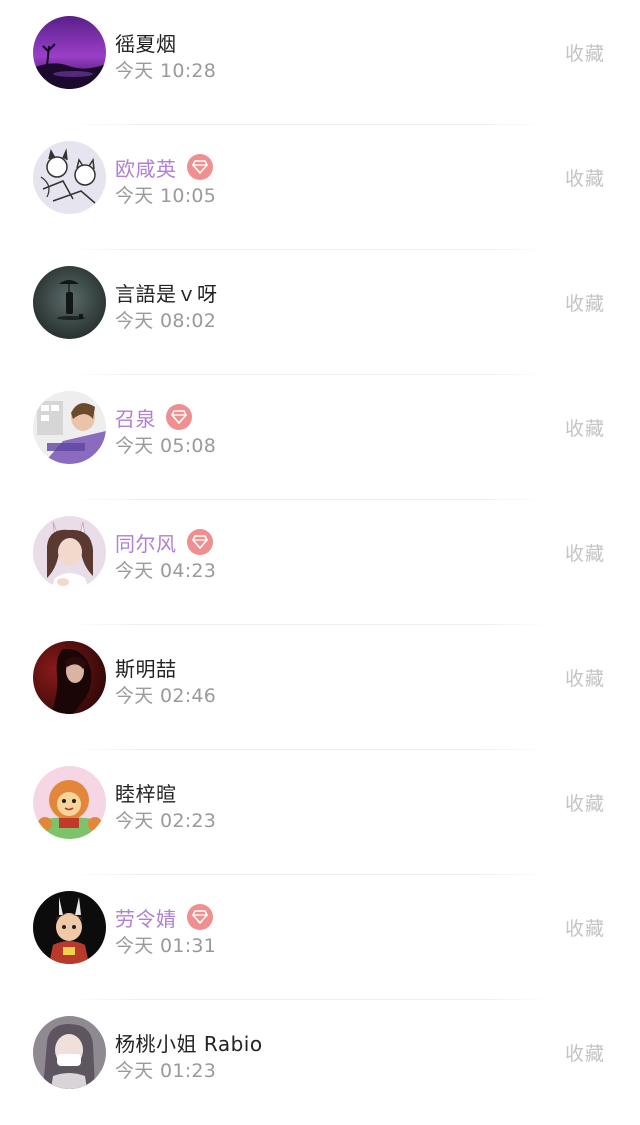  I want to click on name-line: 言語是ｖ呀, so click(166, 292).